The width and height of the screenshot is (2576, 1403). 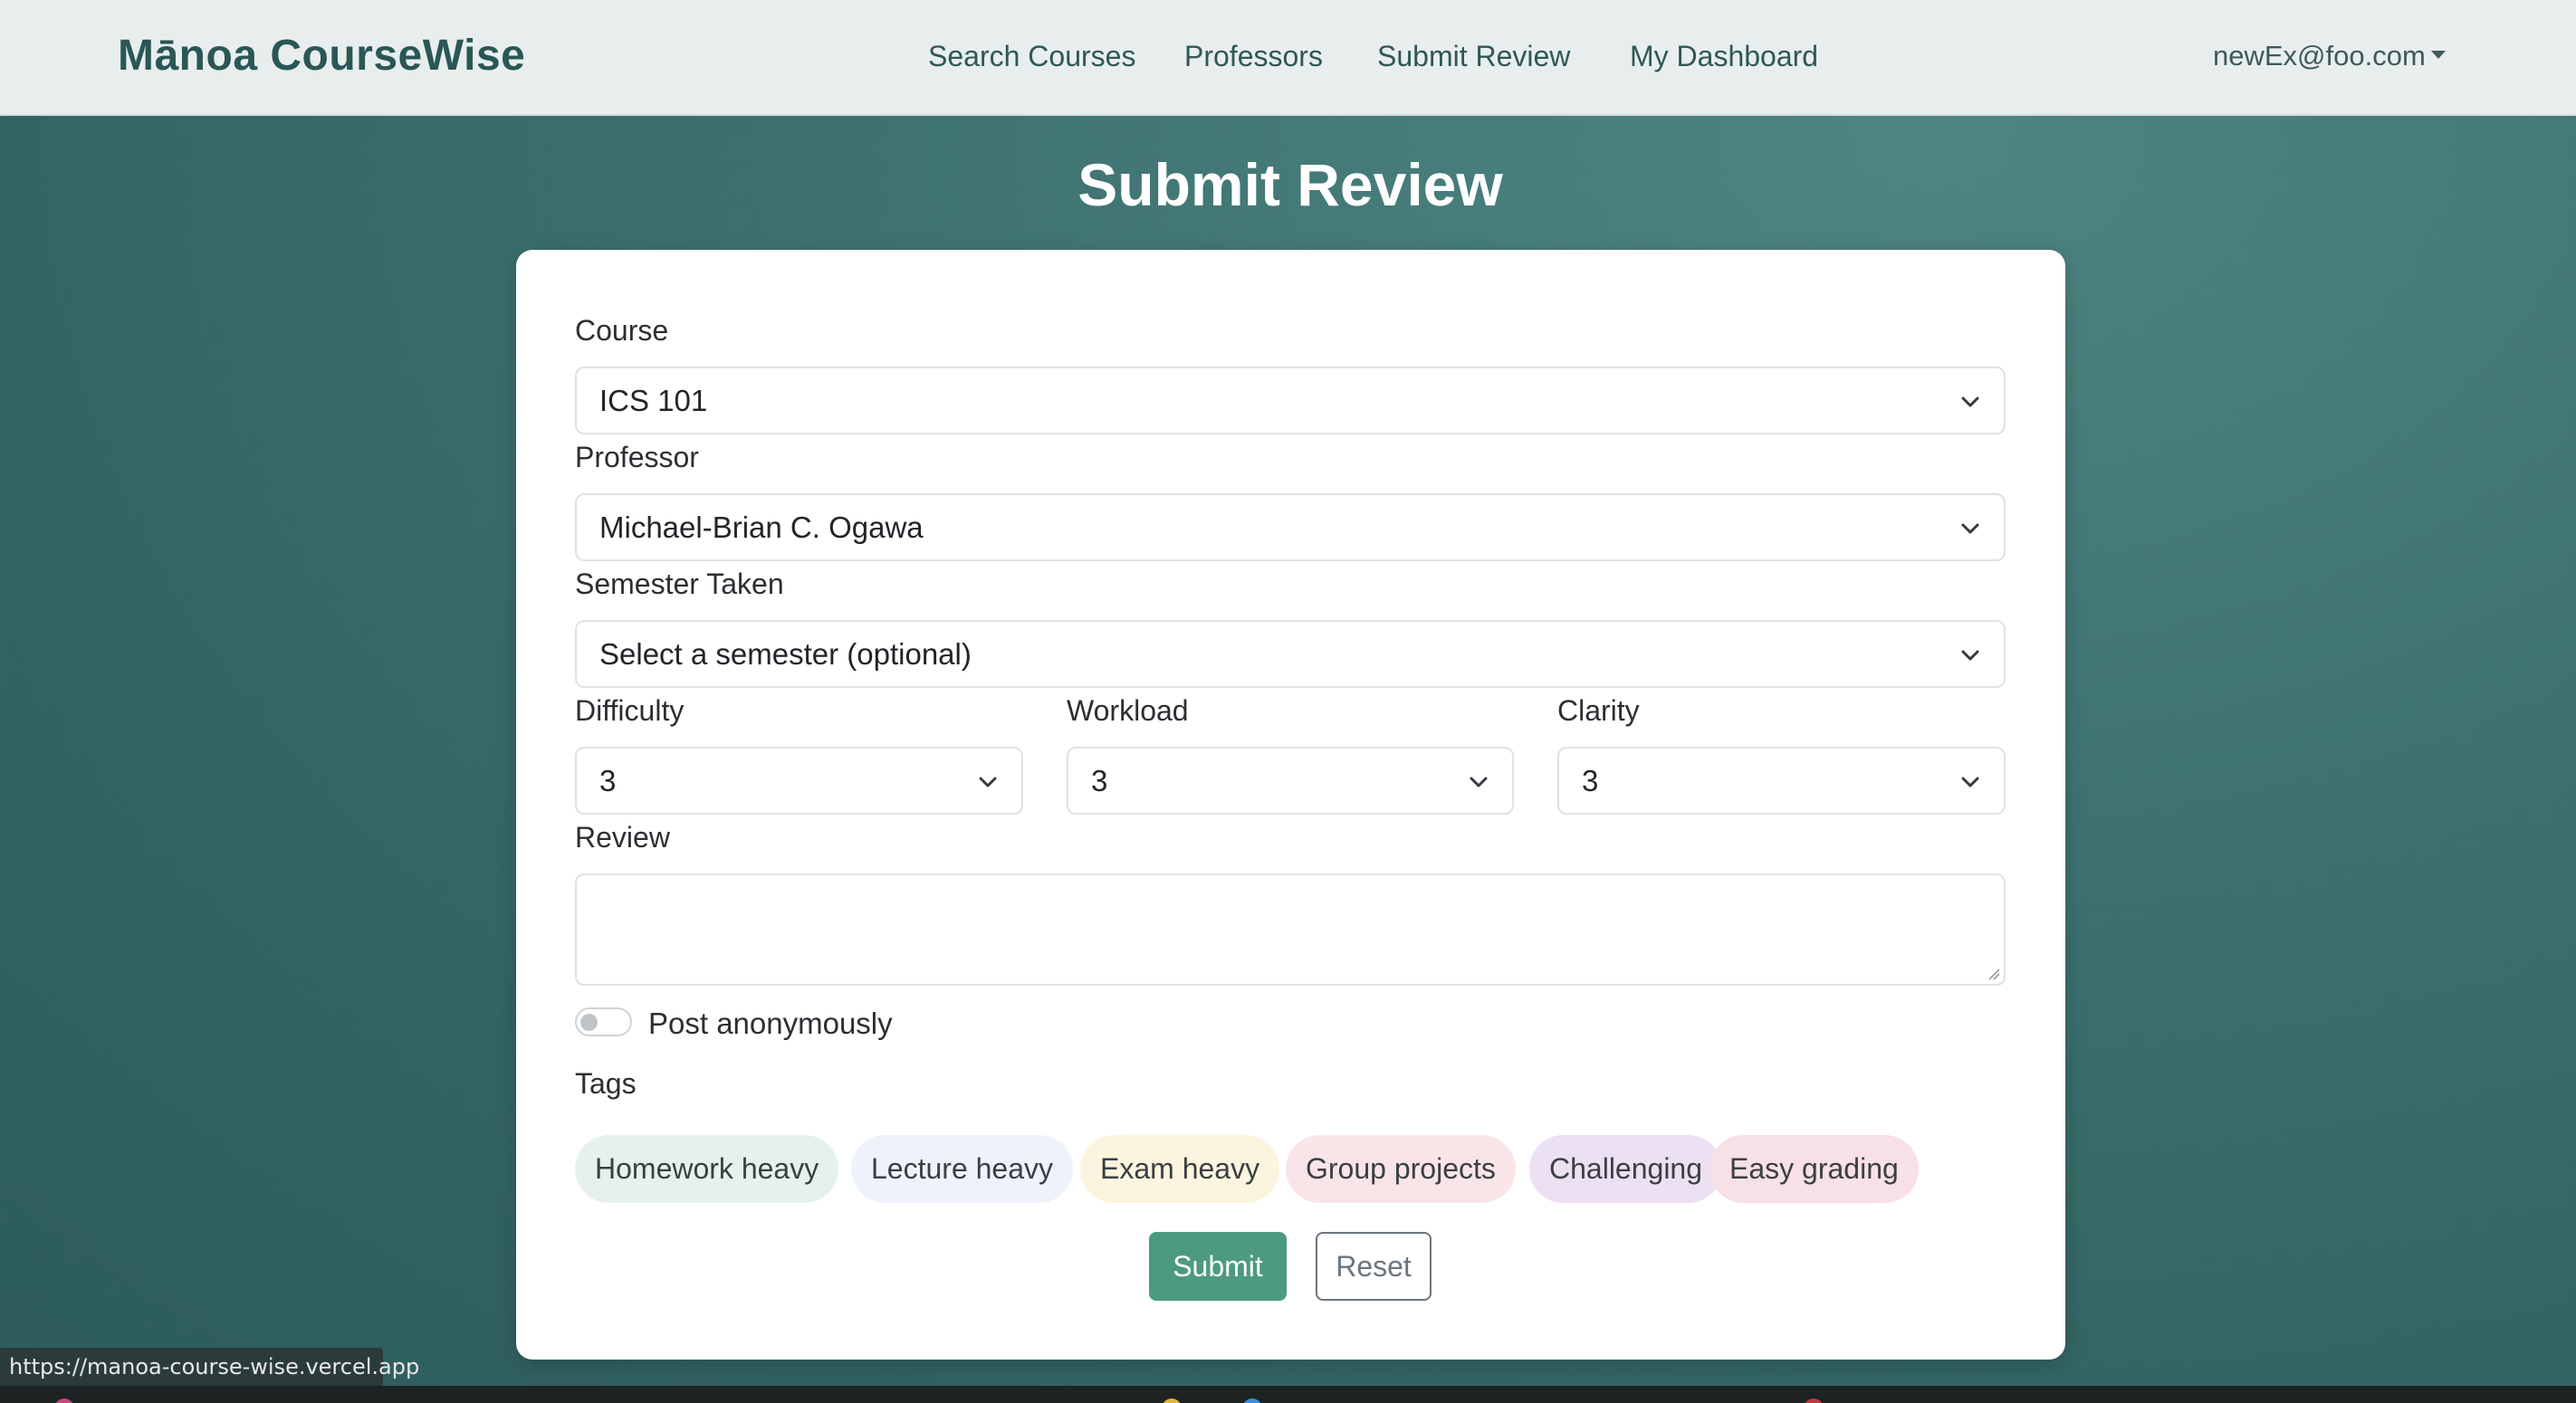 I want to click on anonymous-toggle-label: Post anonymously, so click(x=770, y=1023).